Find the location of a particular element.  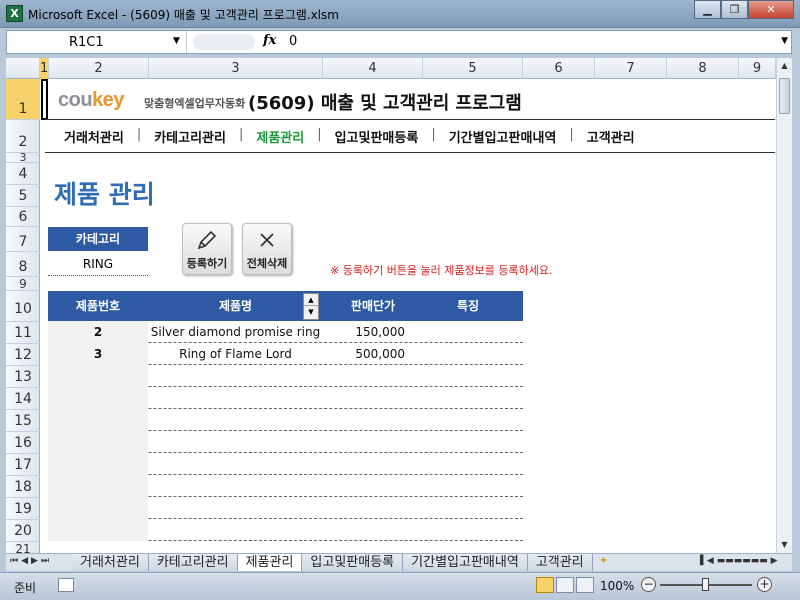

excel-app-icon: X is located at coordinates (14, 13).